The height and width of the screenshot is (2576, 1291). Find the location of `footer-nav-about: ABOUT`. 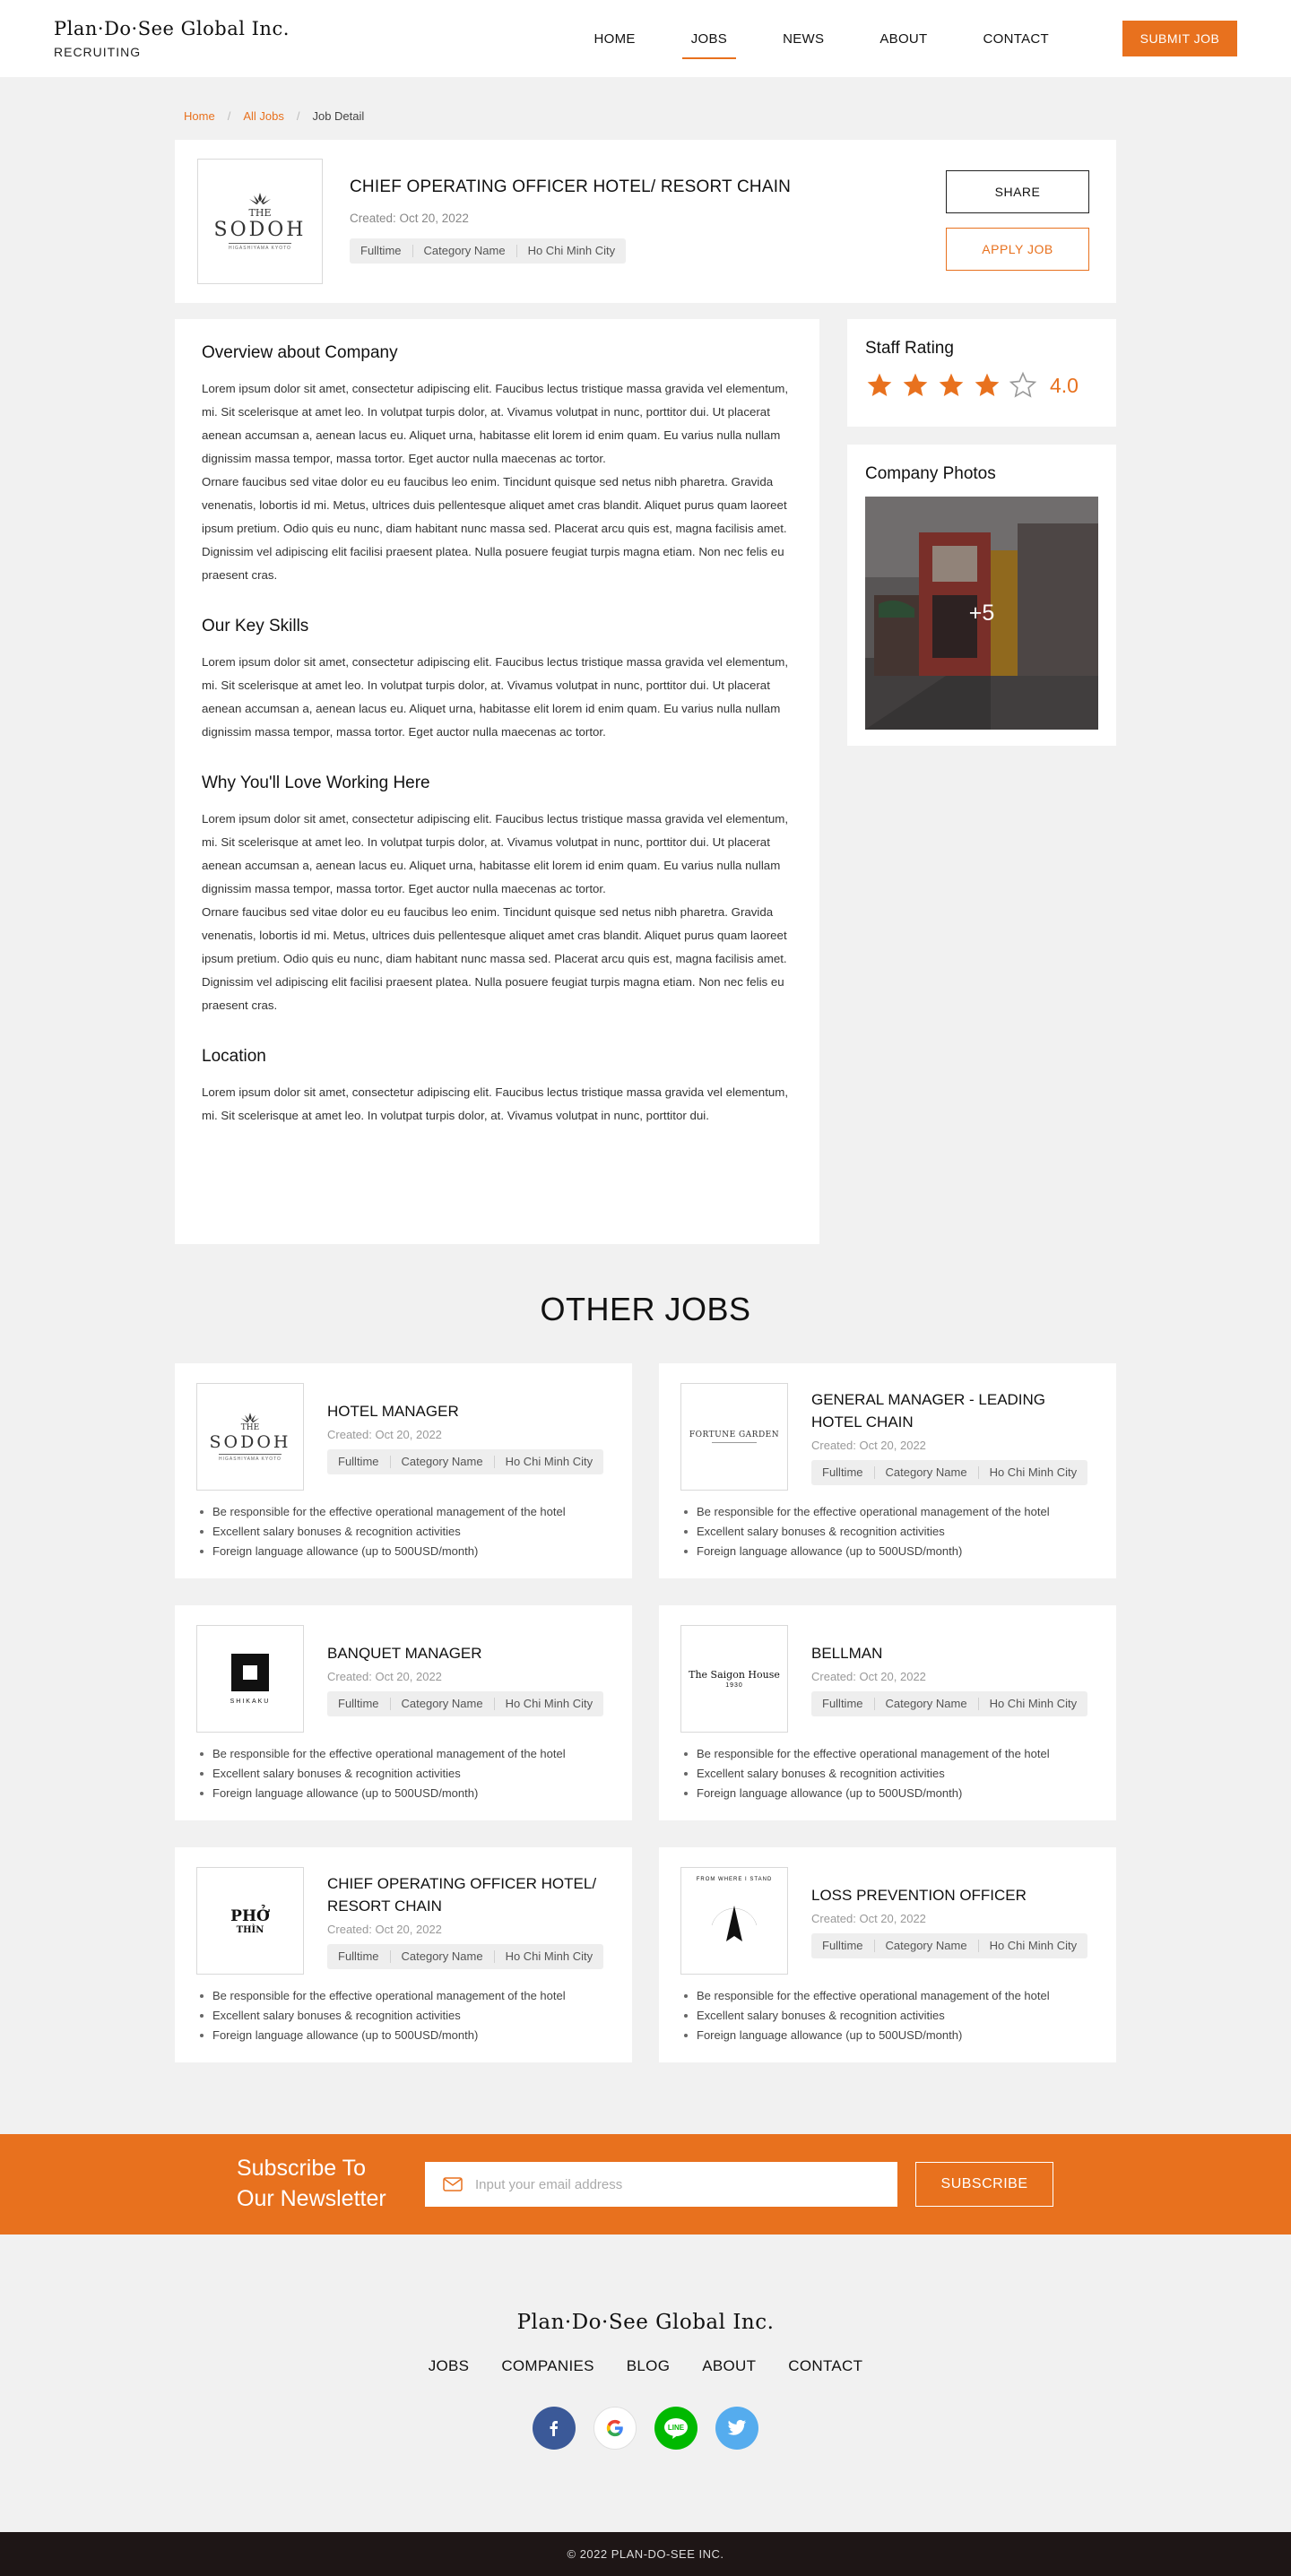

footer-nav-about: ABOUT is located at coordinates (729, 2366).